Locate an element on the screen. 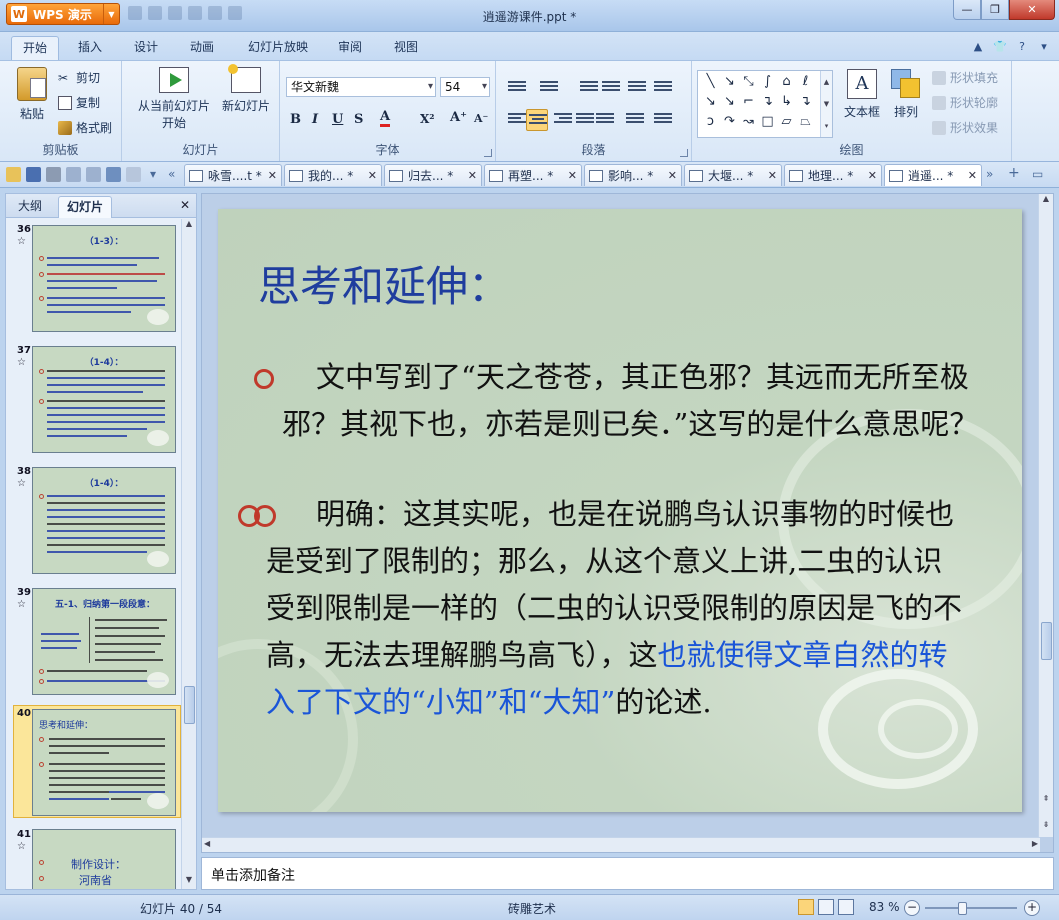  font-dialog-launcher-icon is located at coordinates (488, 153).